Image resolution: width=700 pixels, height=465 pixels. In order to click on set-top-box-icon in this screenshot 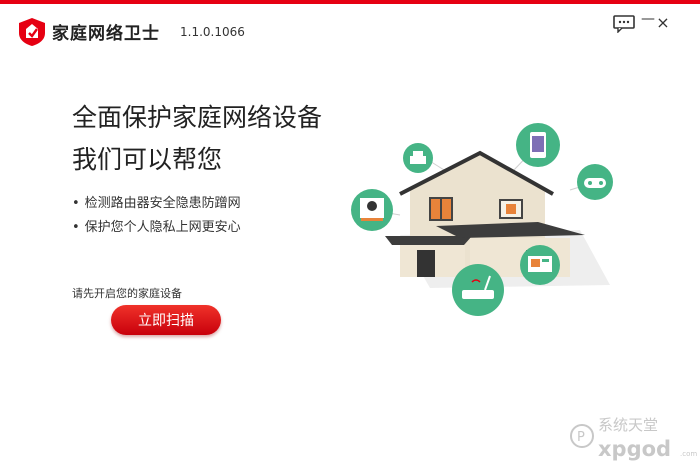, I will do `click(372, 210)`.